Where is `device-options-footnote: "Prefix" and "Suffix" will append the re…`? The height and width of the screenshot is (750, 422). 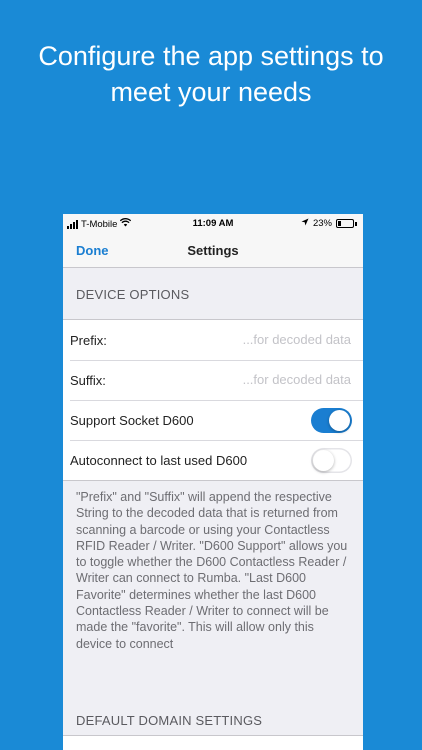
device-options-footnote: "Prefix" and "Suffix" will append the re… is located at coordinates (212, 570).